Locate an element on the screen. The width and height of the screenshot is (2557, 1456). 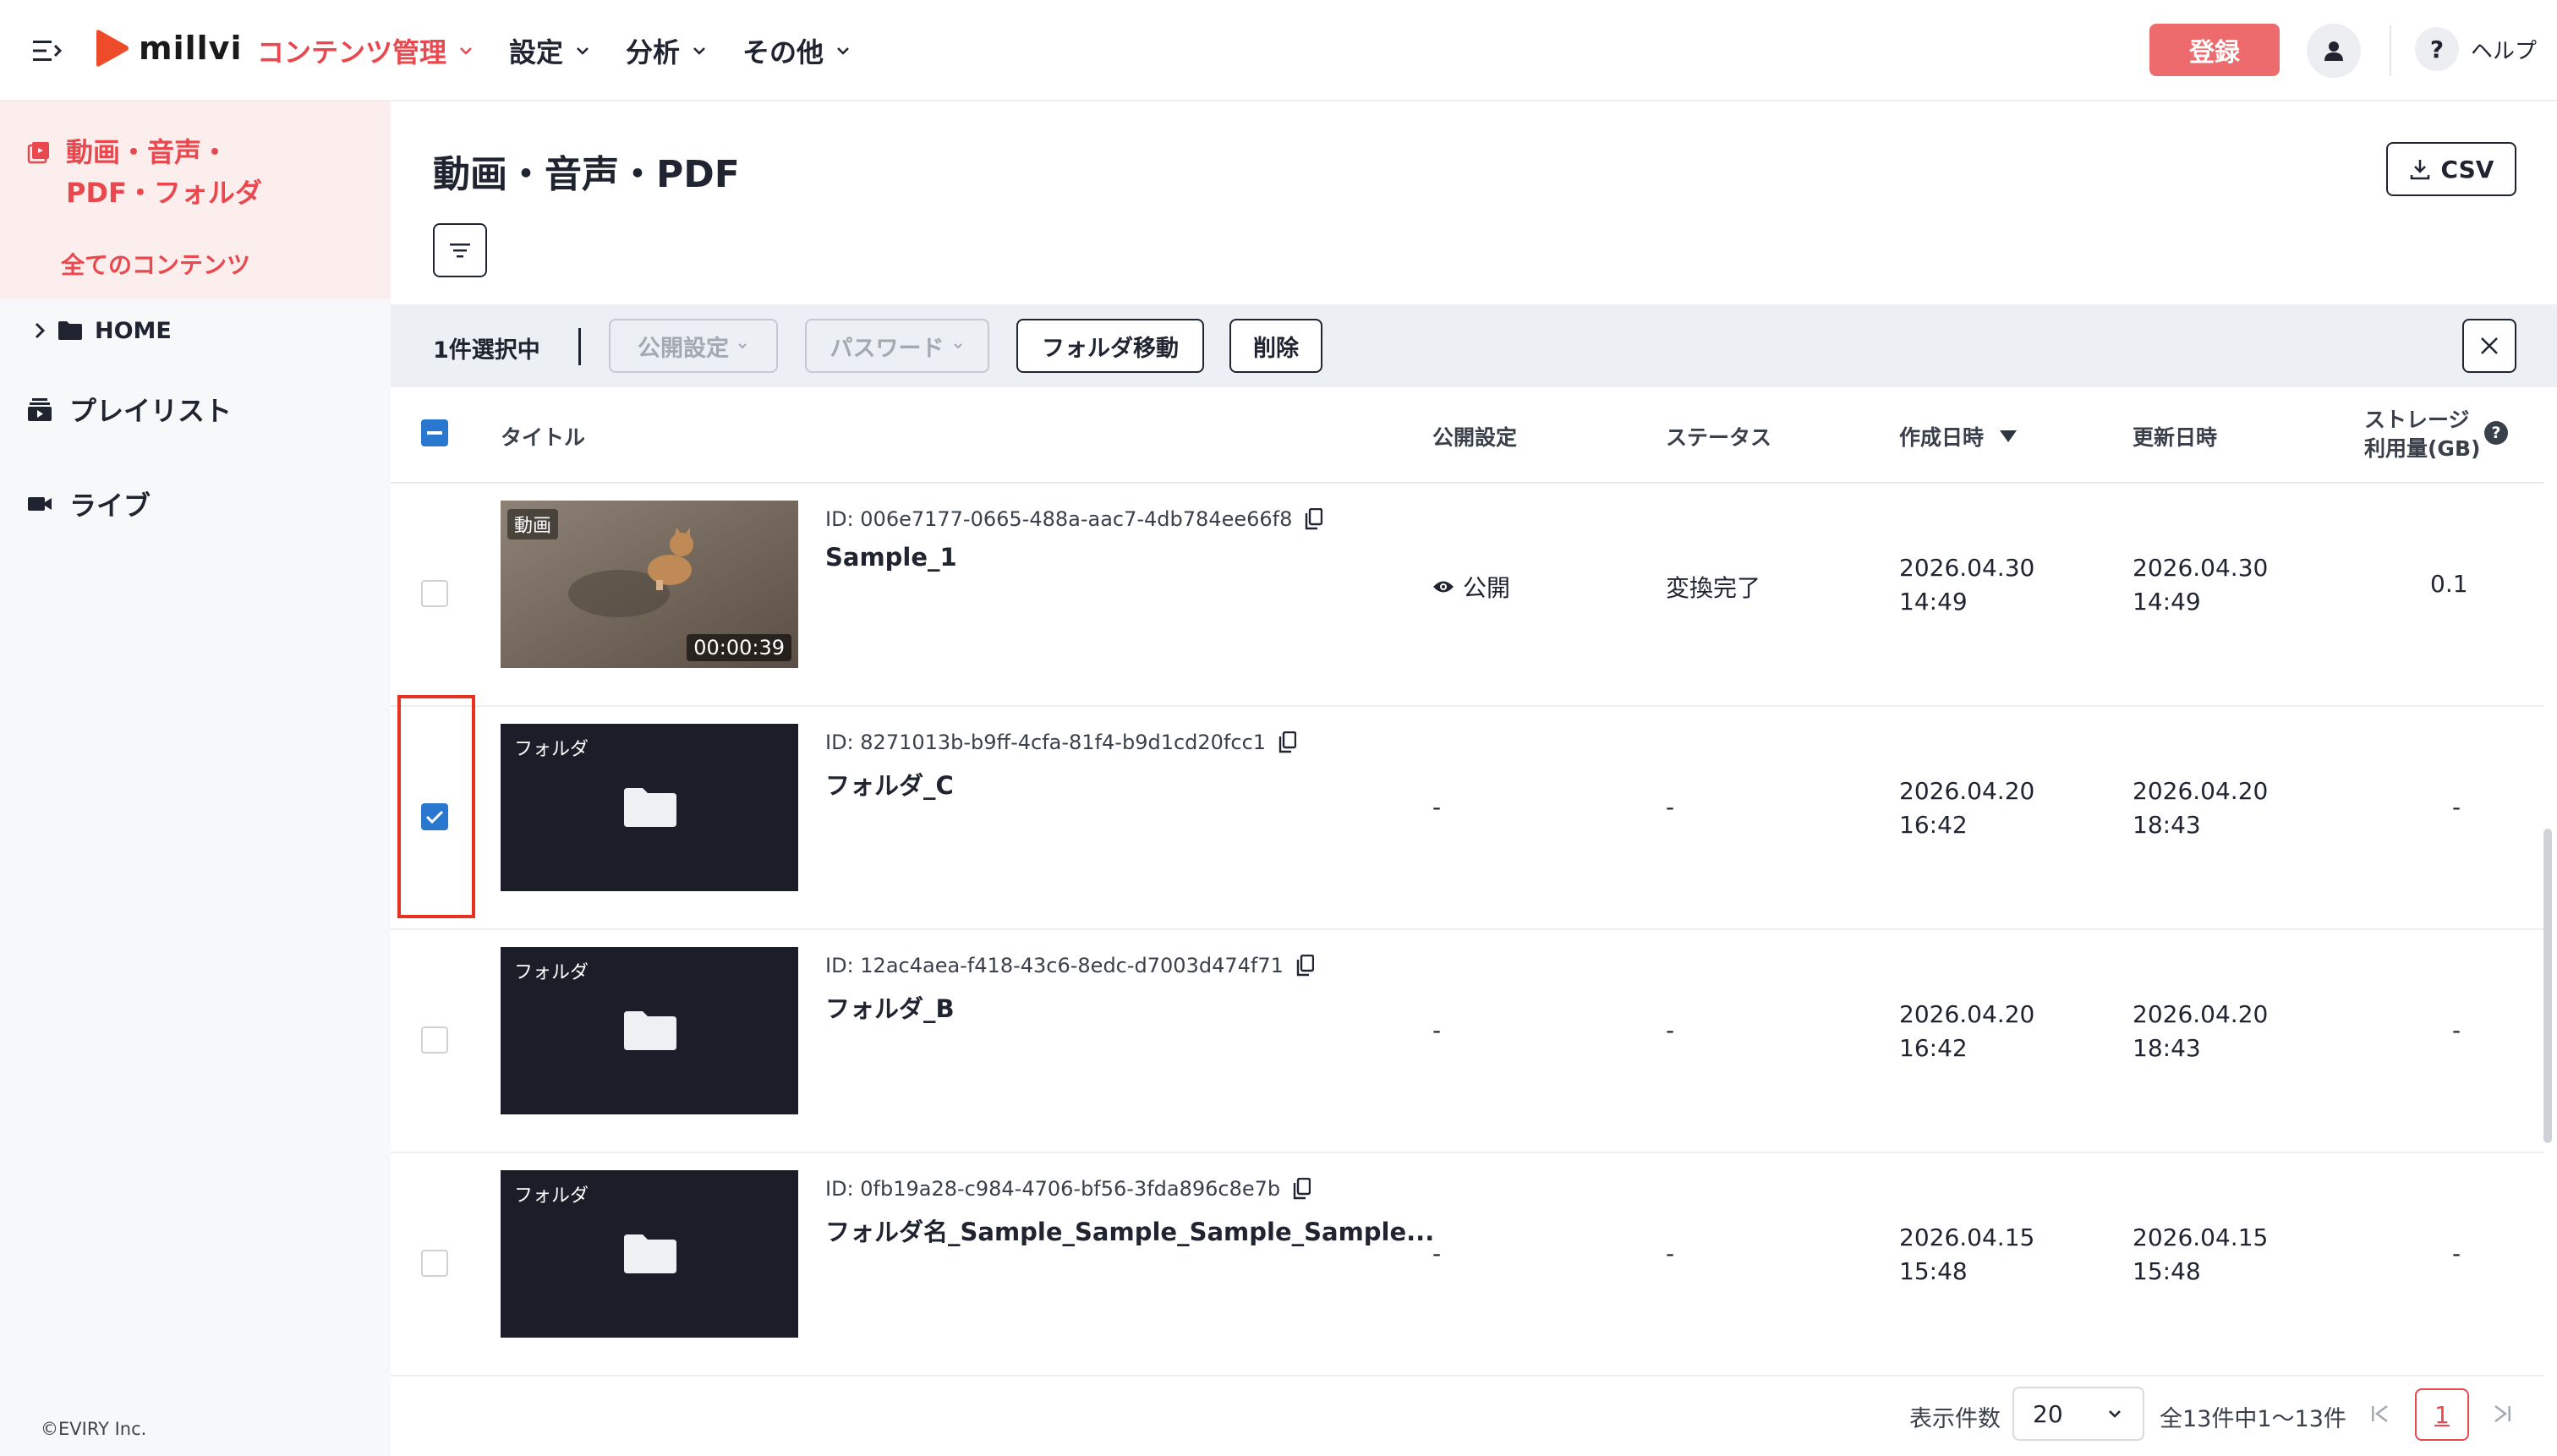
nav-other: その他 is located at coordinates (797, 51).